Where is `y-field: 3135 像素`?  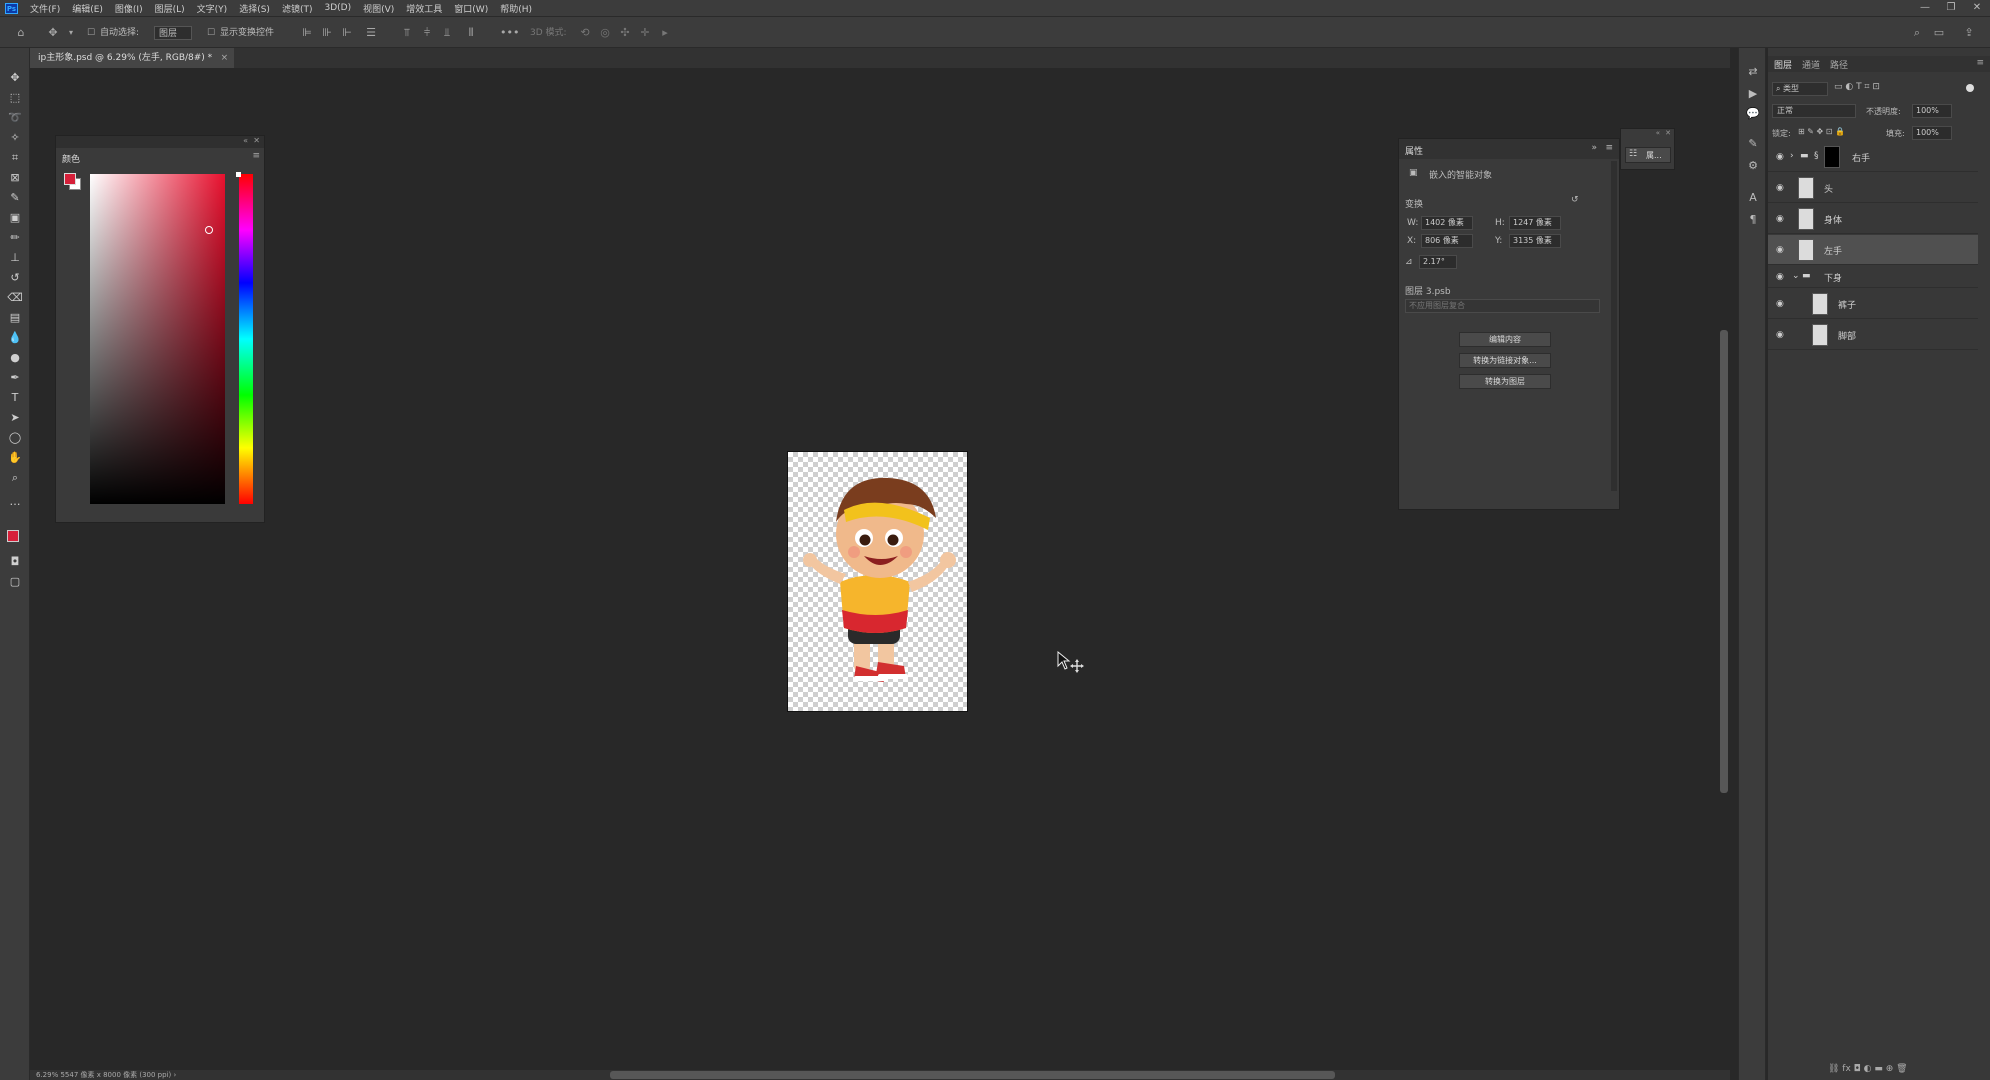
y-field: 3135 像素 is located at coordinates (1535, 241).